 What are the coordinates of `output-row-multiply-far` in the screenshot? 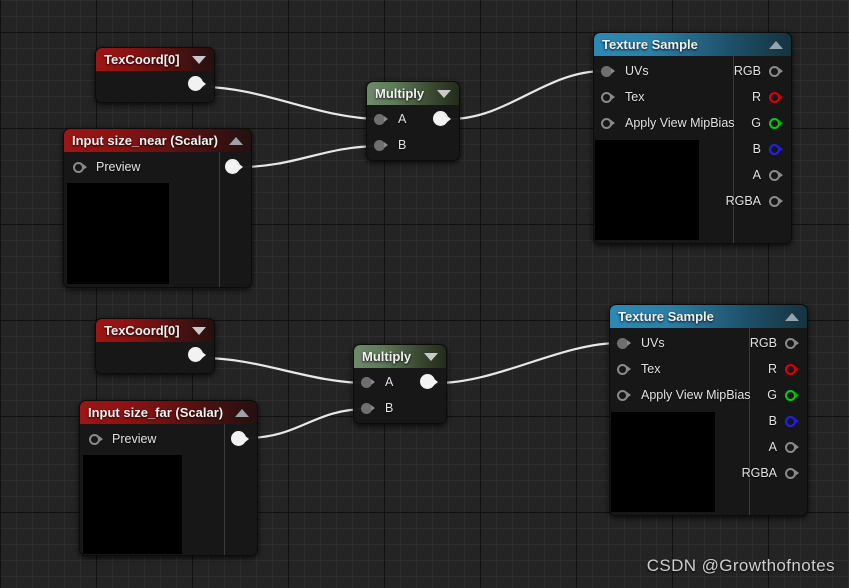 It's located at (429, 381).